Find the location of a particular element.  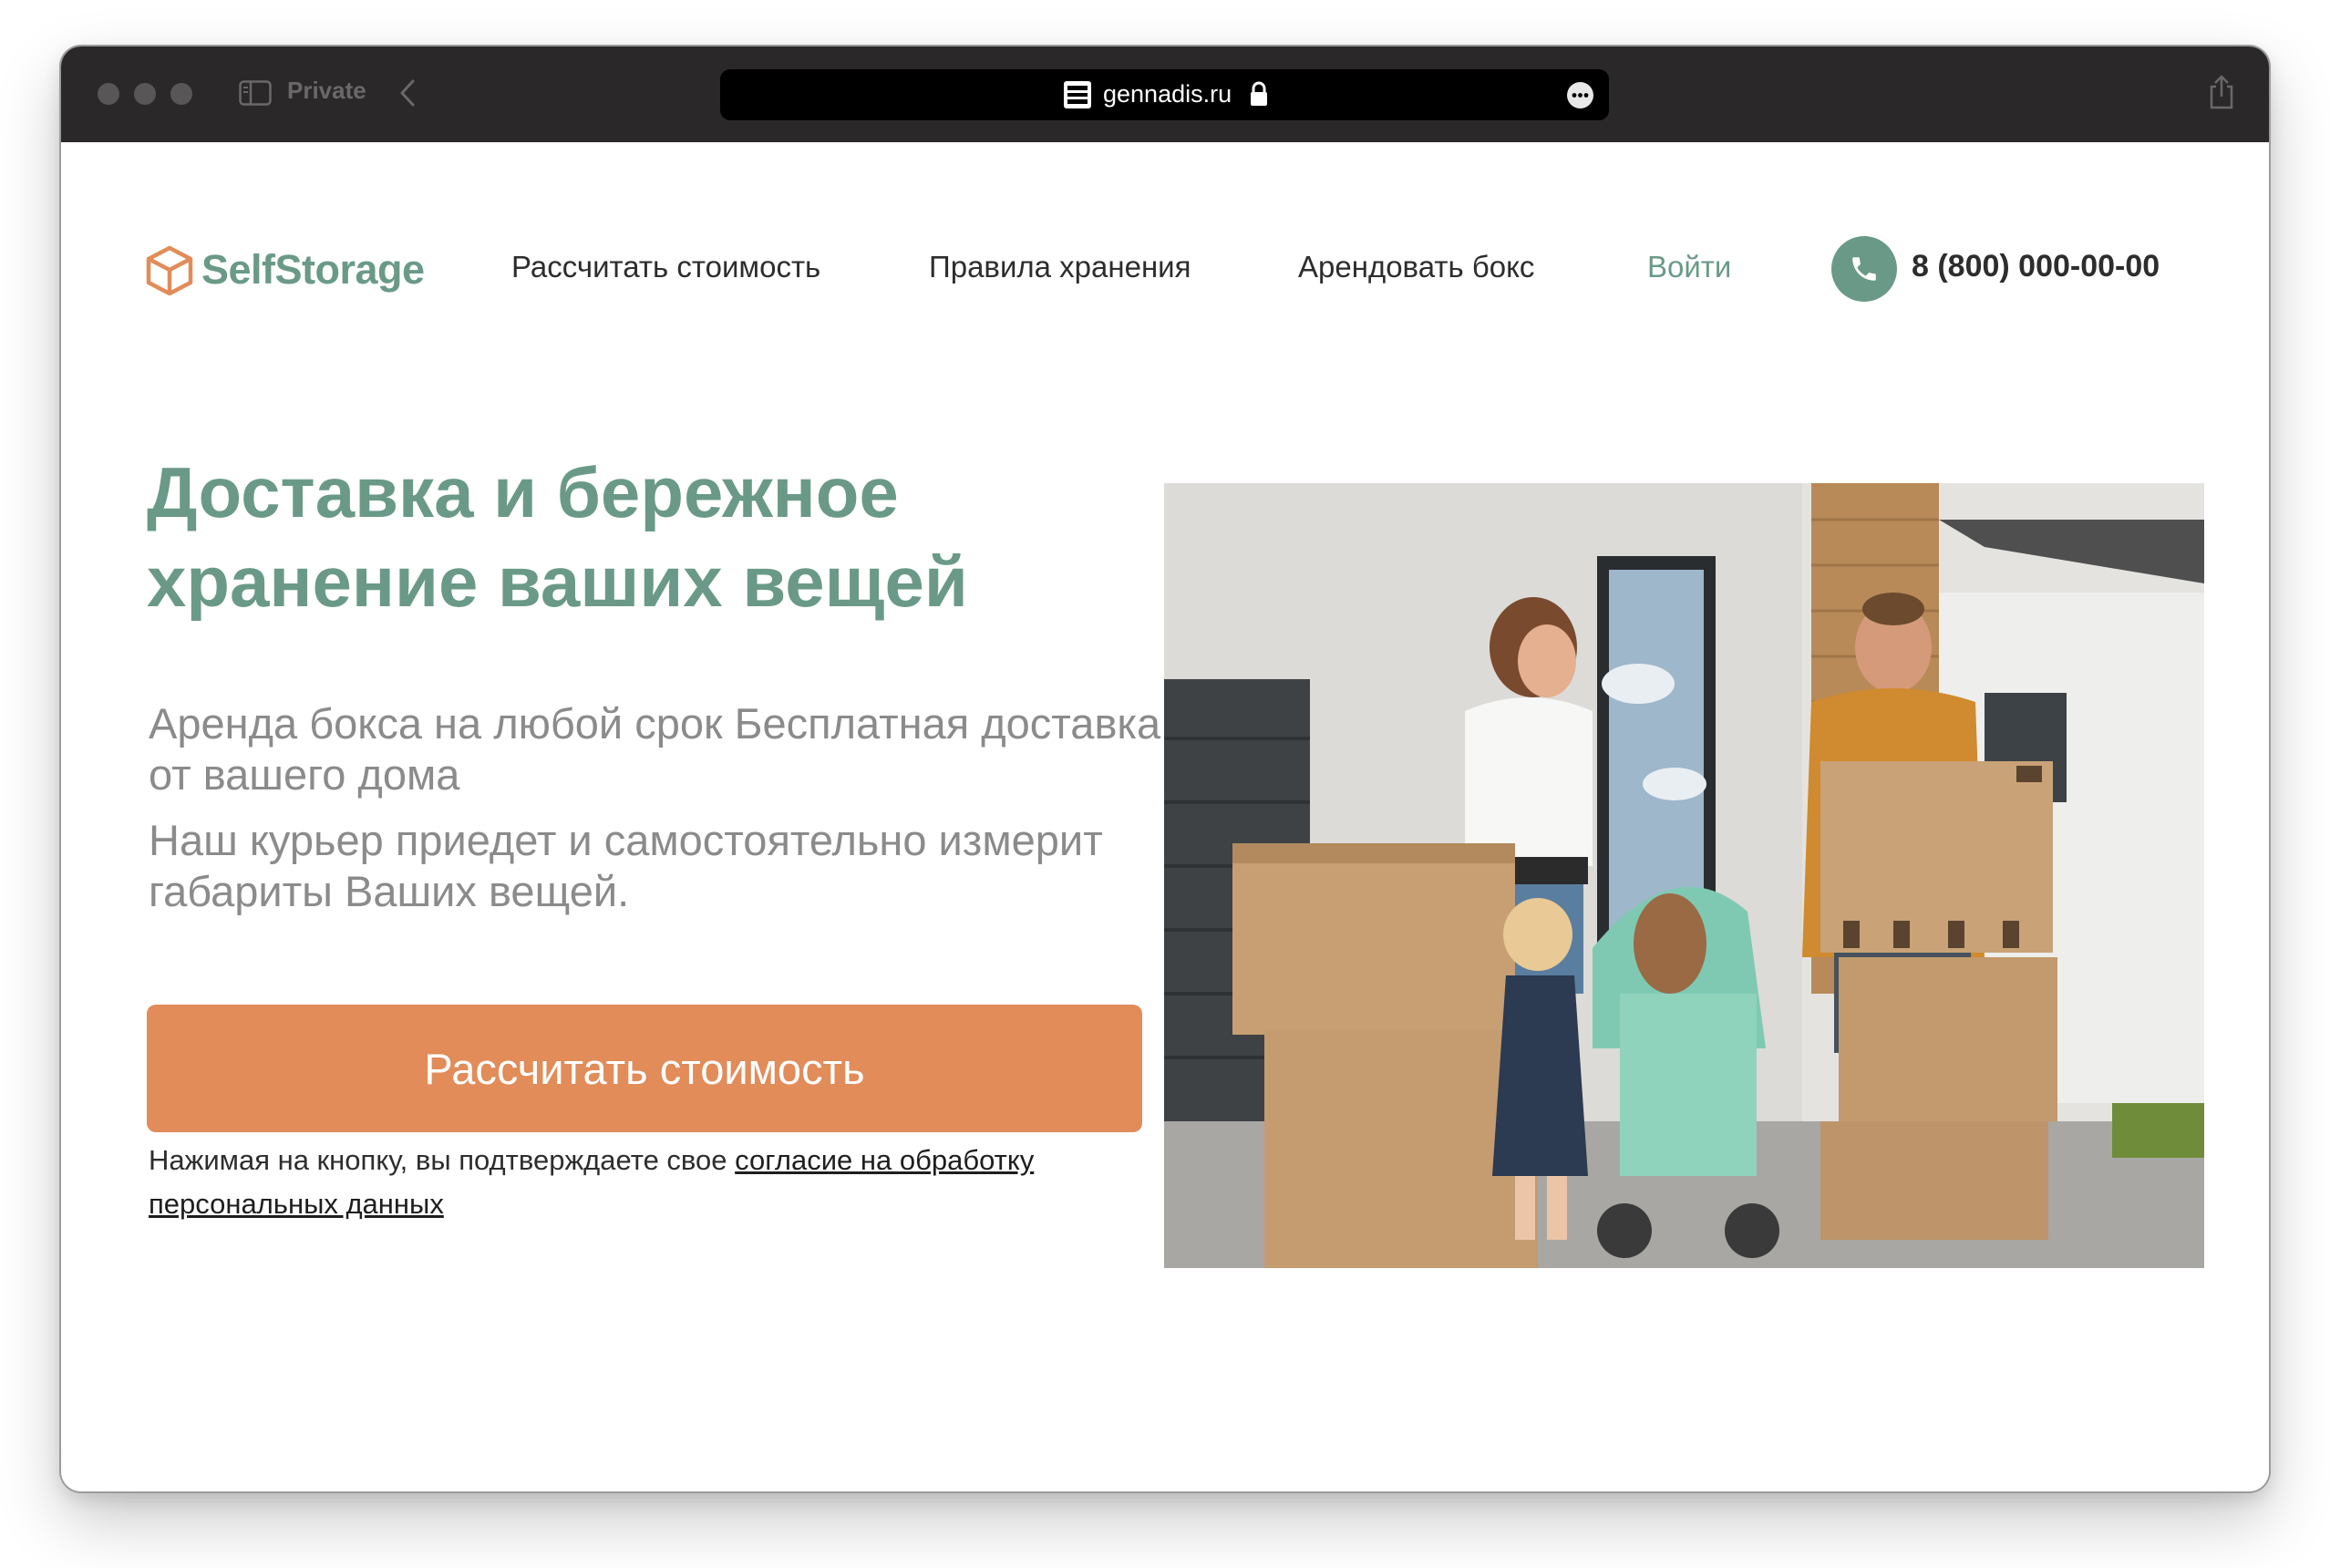

hero-title-line-1: Доставка и бережное is located at coordinates (523, 492).